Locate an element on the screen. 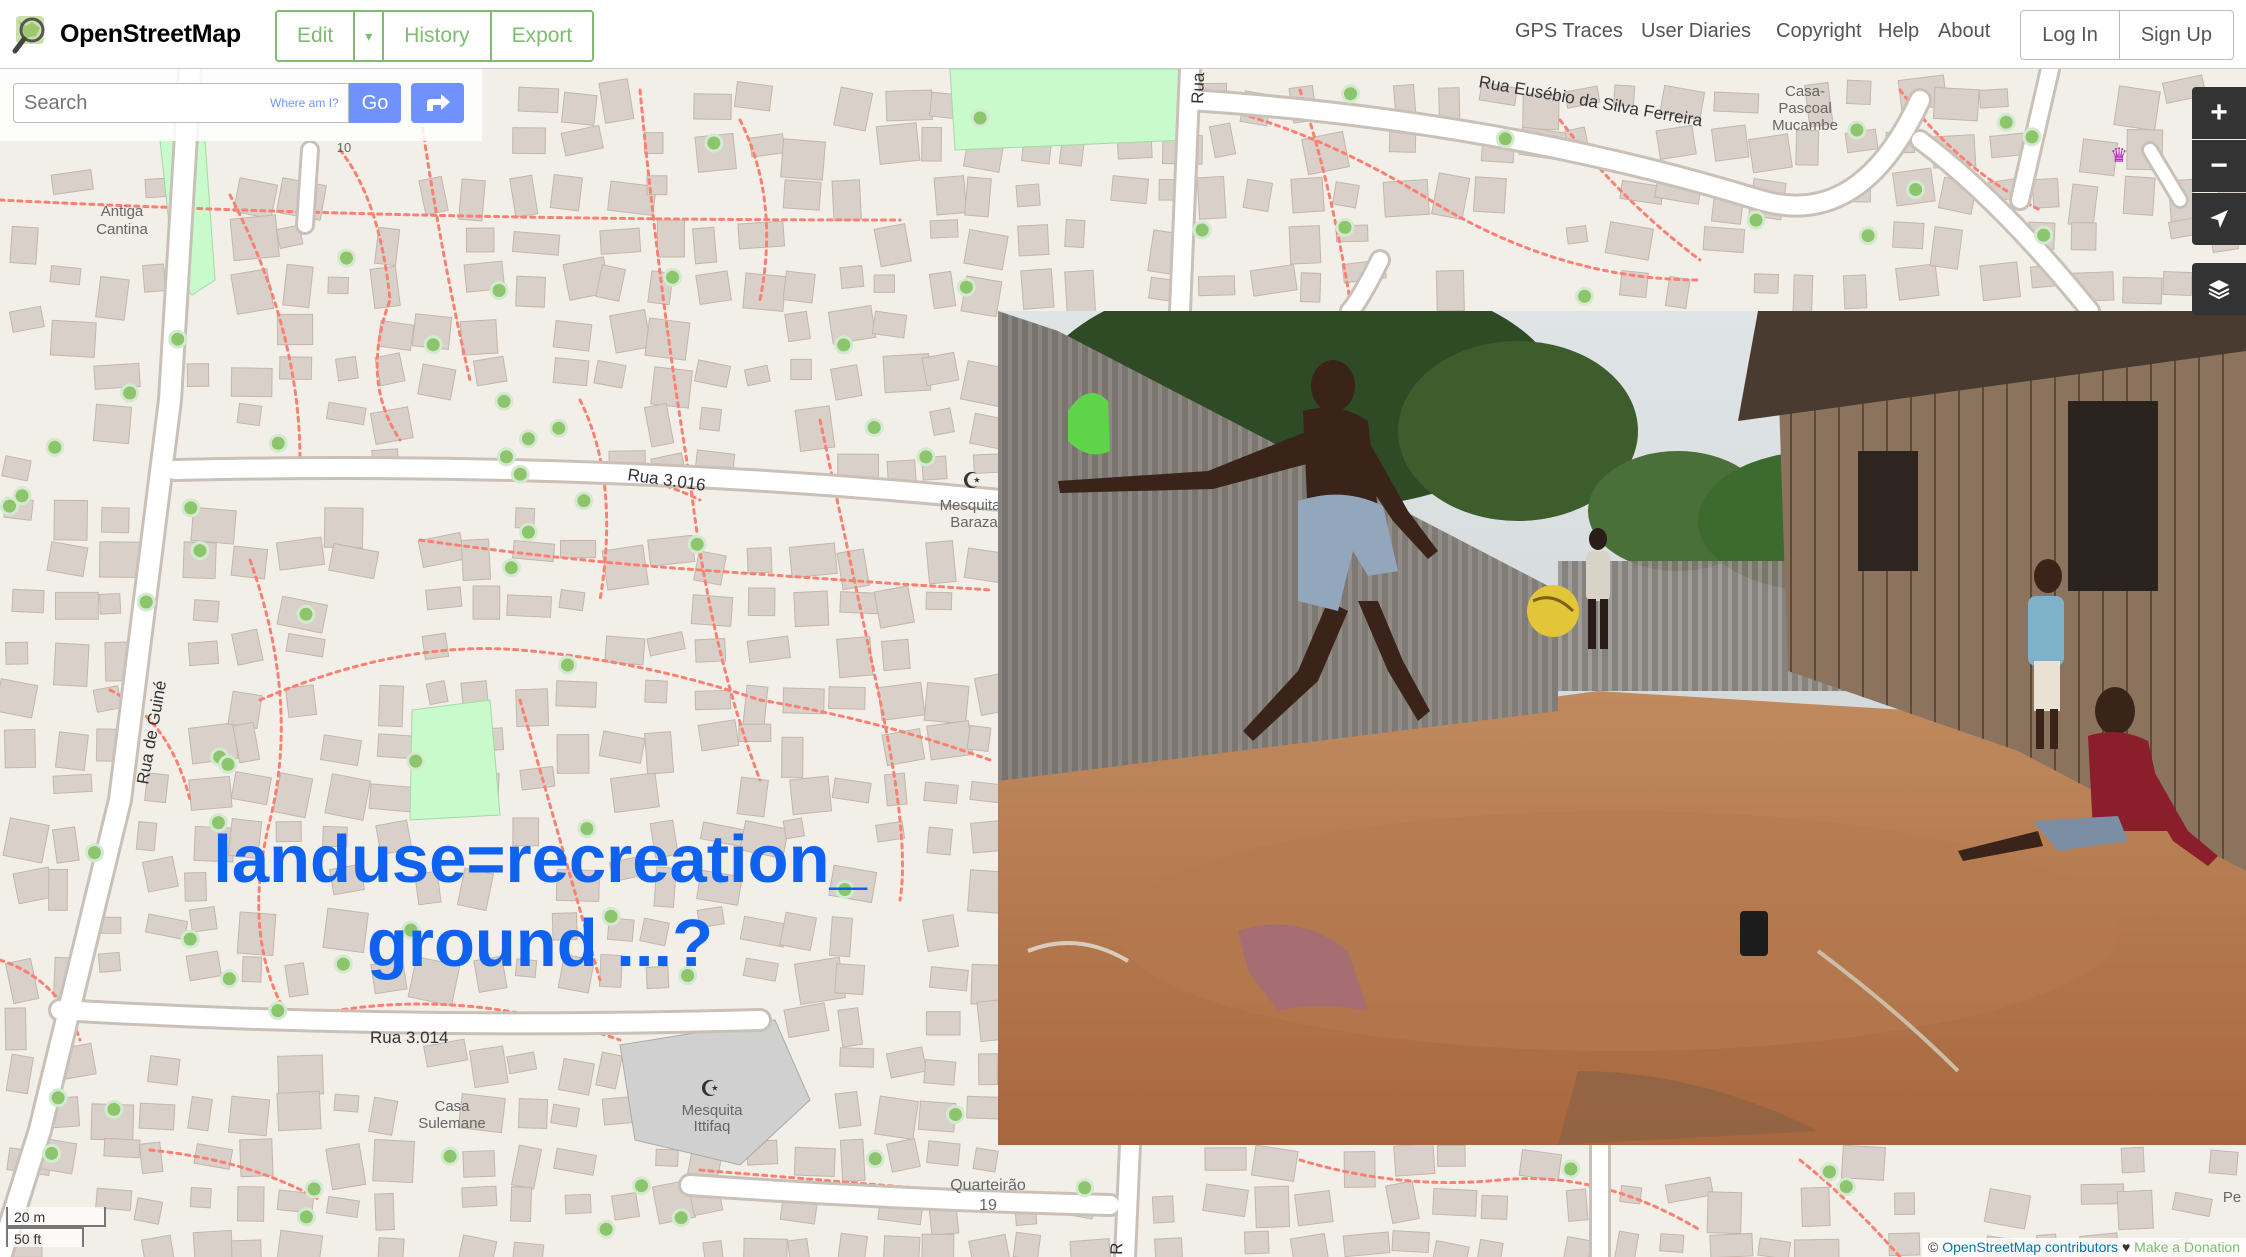 This screenshot has height=1257, width=2246. layers-button is located at coordinates (2219, 289).